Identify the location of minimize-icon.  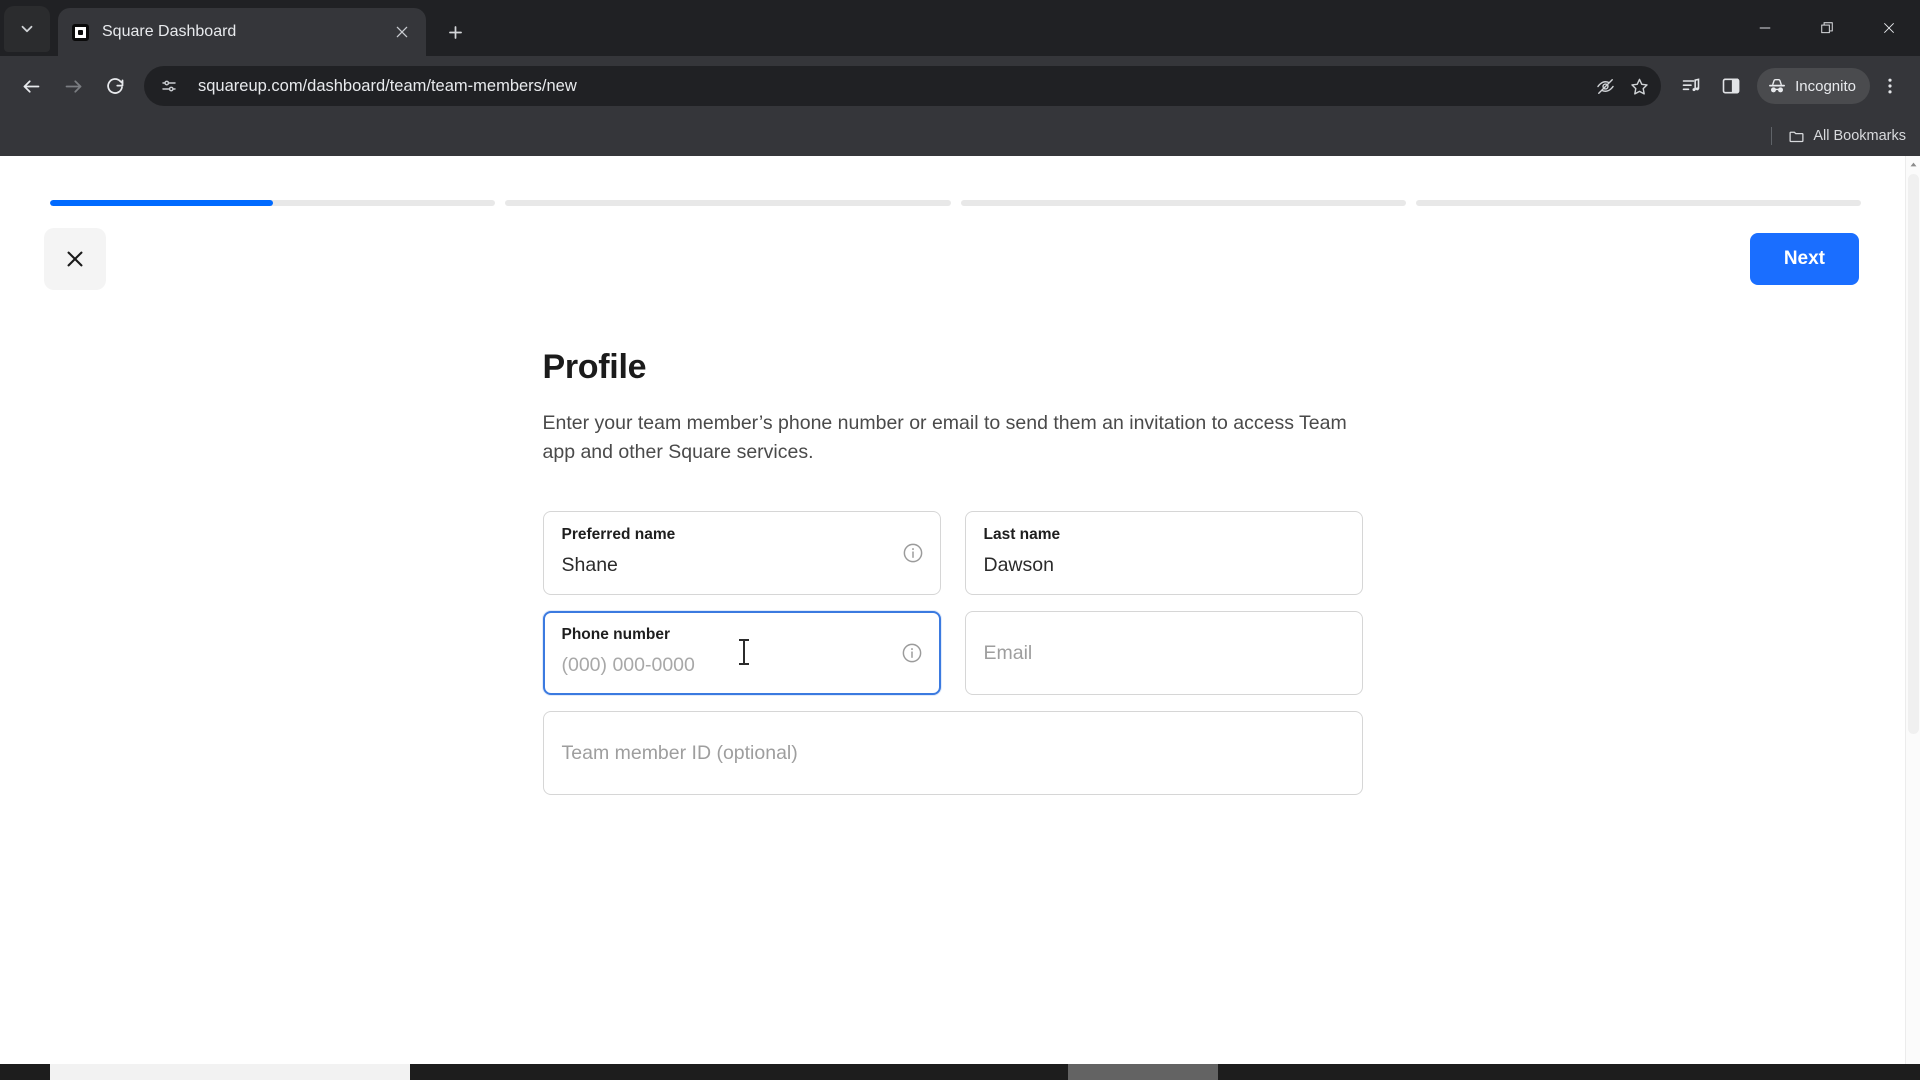
(1765, 28).